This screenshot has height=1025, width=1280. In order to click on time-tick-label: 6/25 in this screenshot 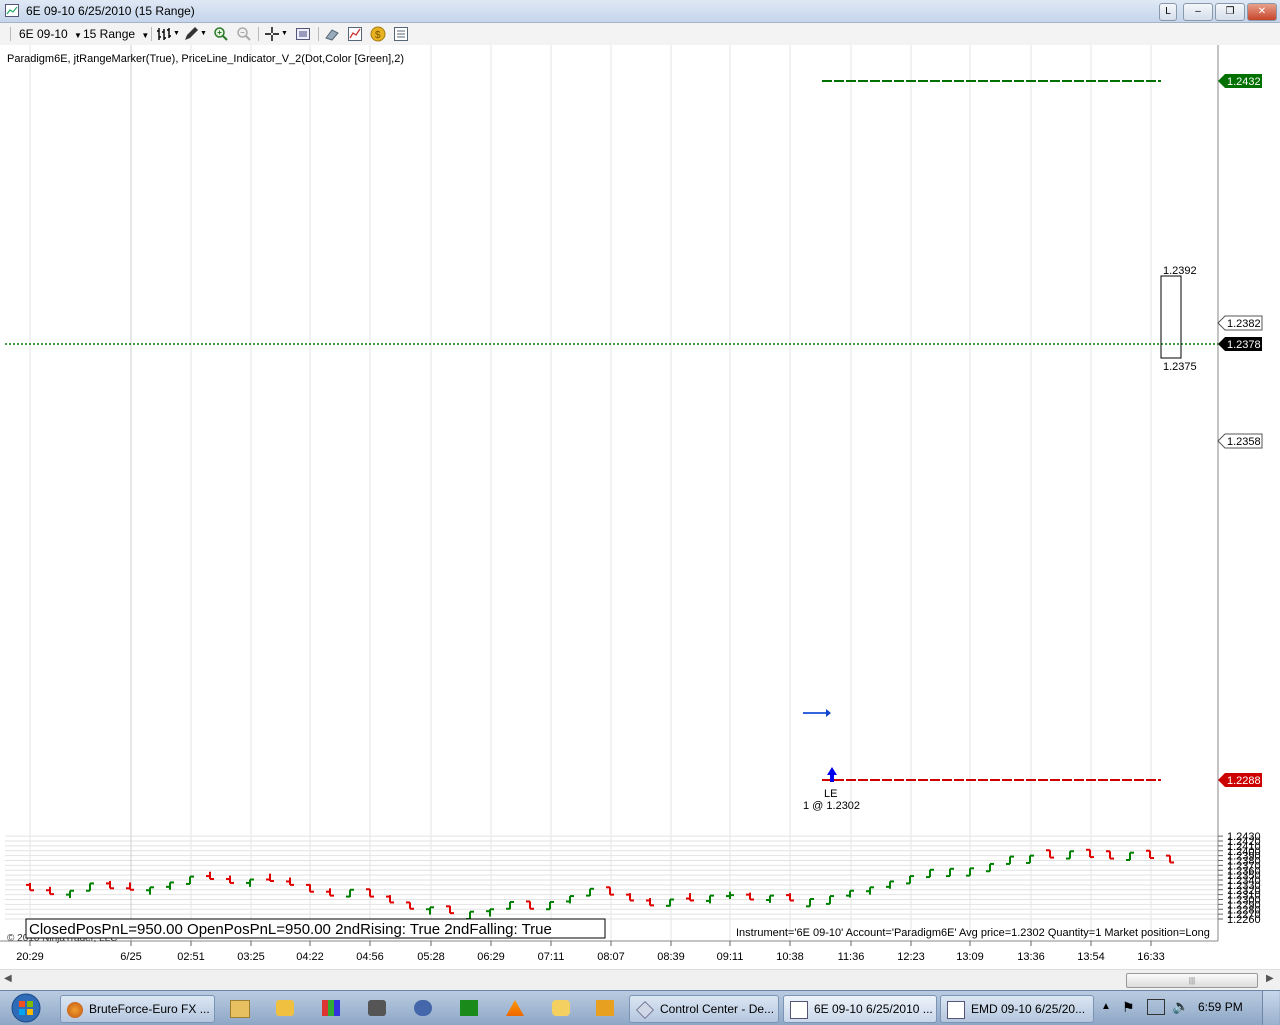, I will do `click(130, 957)`.